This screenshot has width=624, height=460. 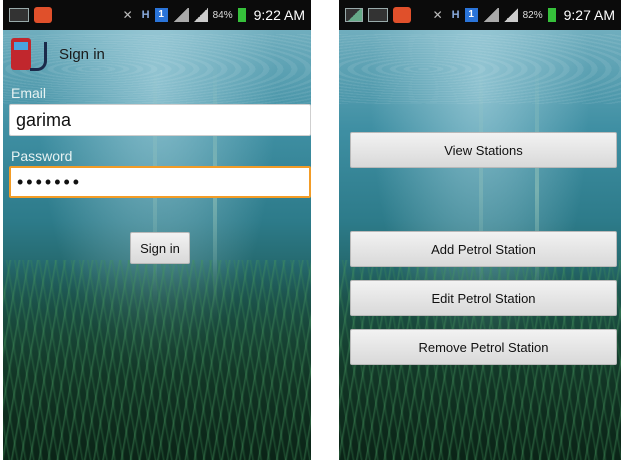 I want to click on action-bar: Sign in, so click(x=157, y=54).